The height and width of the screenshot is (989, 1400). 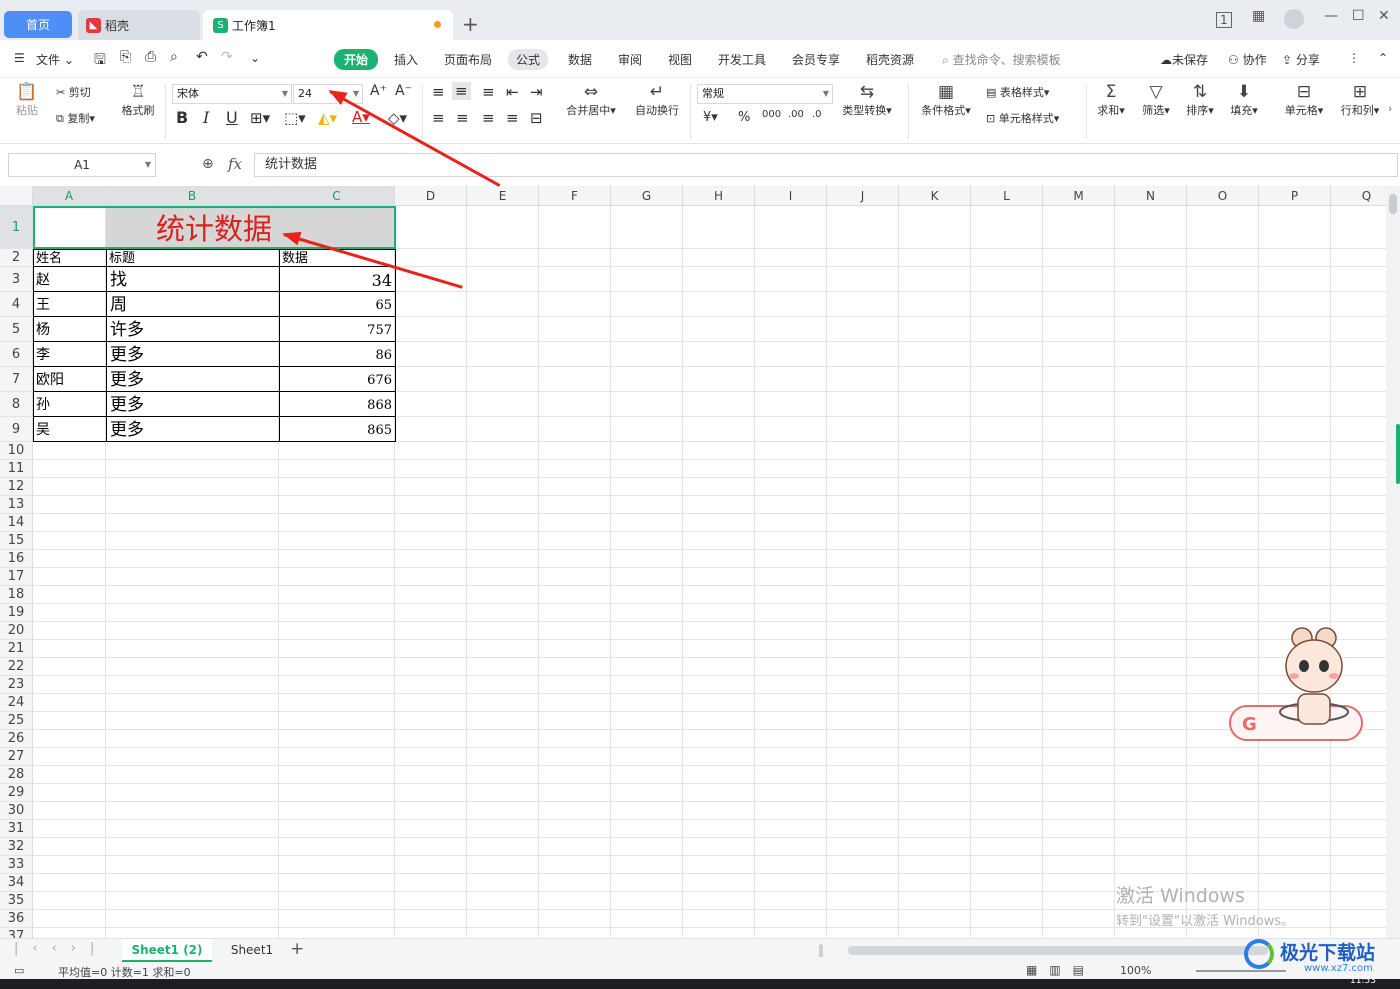 I want to click on name-cell: 赵, so click(x=43, y=279).